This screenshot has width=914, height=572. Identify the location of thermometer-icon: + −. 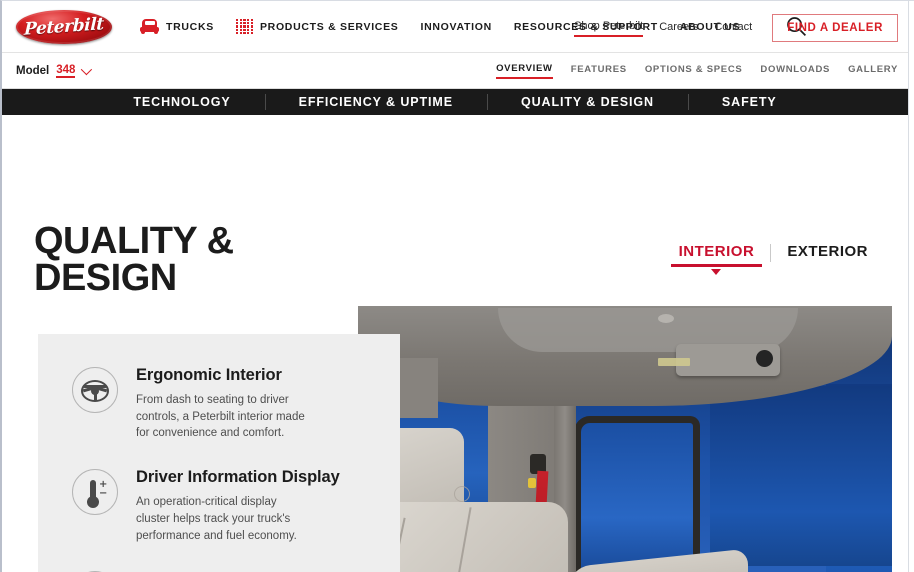
(95, 492).